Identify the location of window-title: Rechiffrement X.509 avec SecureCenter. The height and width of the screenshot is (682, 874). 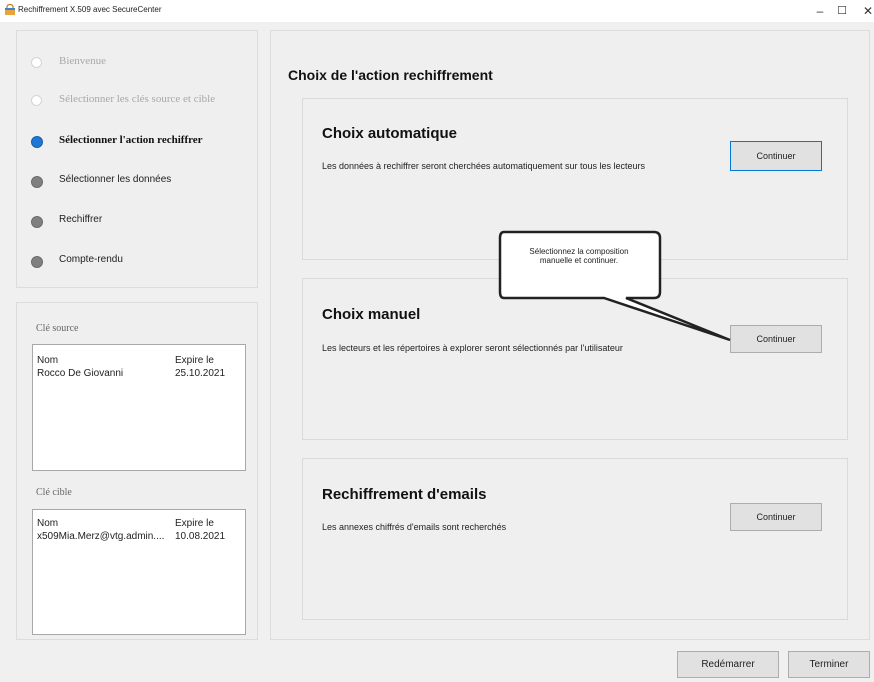
(90, 9).